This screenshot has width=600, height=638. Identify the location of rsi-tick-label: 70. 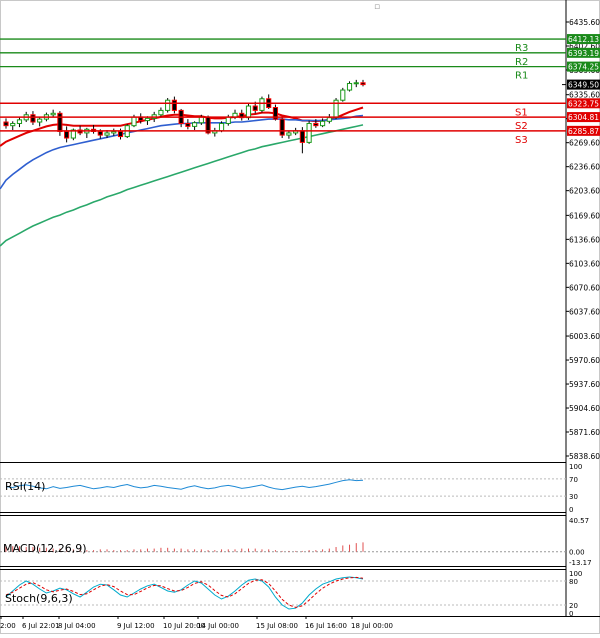
(573, 480).